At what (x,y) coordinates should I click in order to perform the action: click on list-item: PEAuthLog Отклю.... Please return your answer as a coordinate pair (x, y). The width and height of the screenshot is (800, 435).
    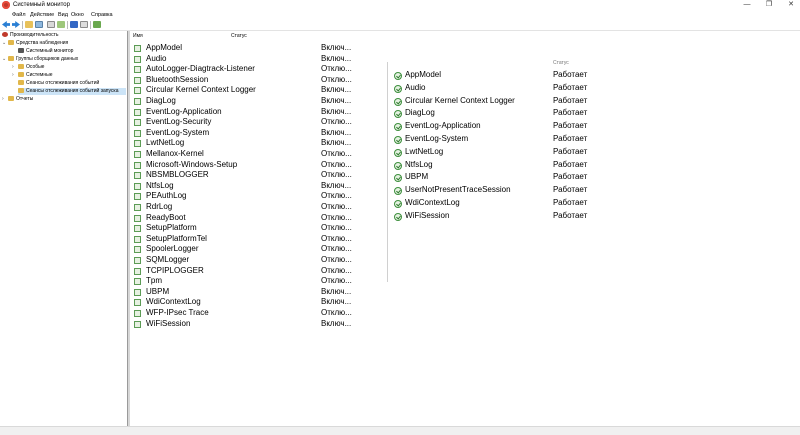
    Looking at the image, I should click on (256, 196).